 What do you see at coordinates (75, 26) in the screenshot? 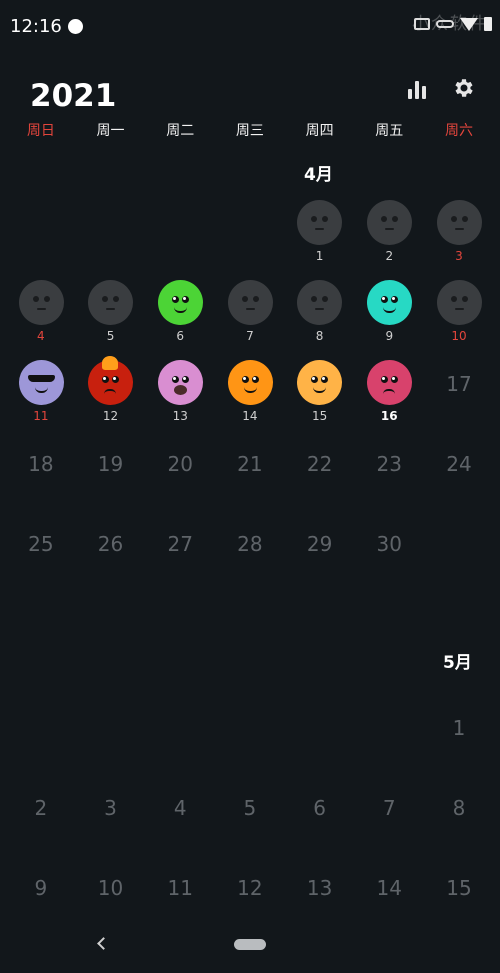
I see `notification-dot-icon` at bounding box center [75, 26].